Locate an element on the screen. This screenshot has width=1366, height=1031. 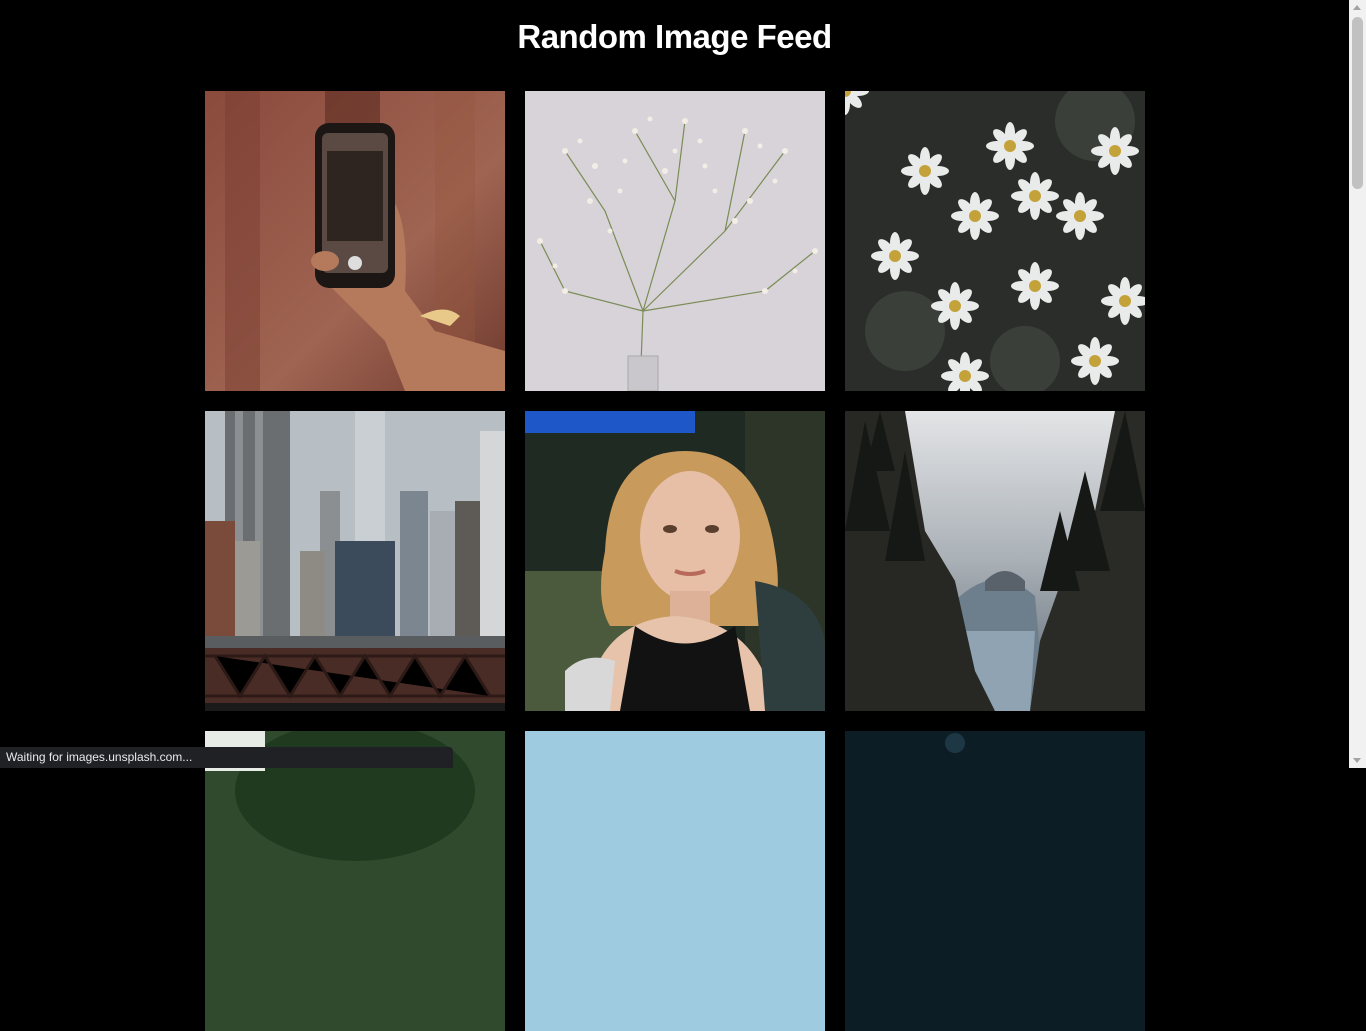
woman-portrait-photo is located at coordinates (675, 561).